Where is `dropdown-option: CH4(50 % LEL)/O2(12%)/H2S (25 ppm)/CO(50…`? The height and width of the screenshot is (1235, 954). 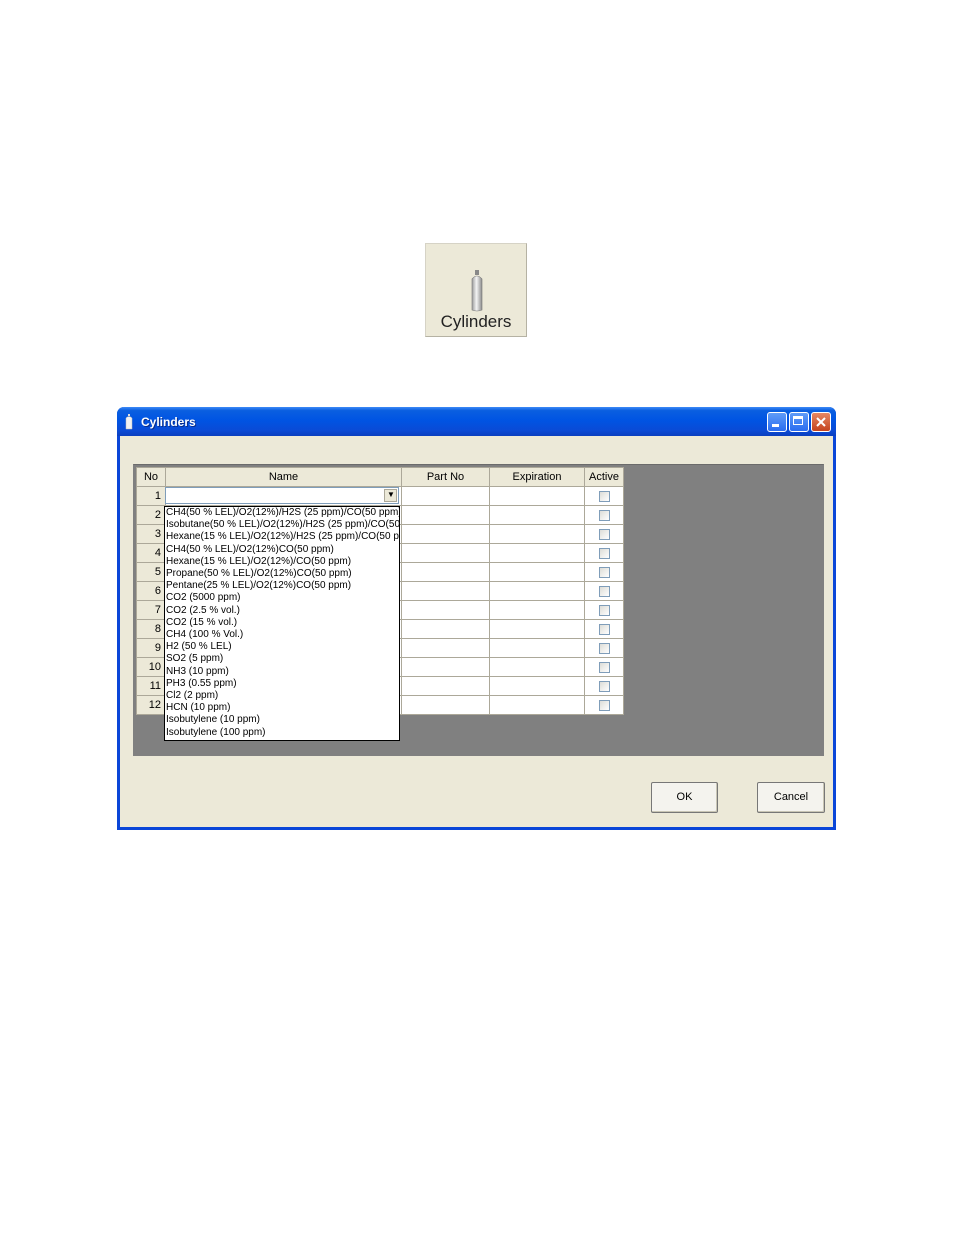 dropdown-option: CH4(50 % LEL)/O2(12%)/H2S (25 ppm)/CO(50… is located at coordinates (282, 513).